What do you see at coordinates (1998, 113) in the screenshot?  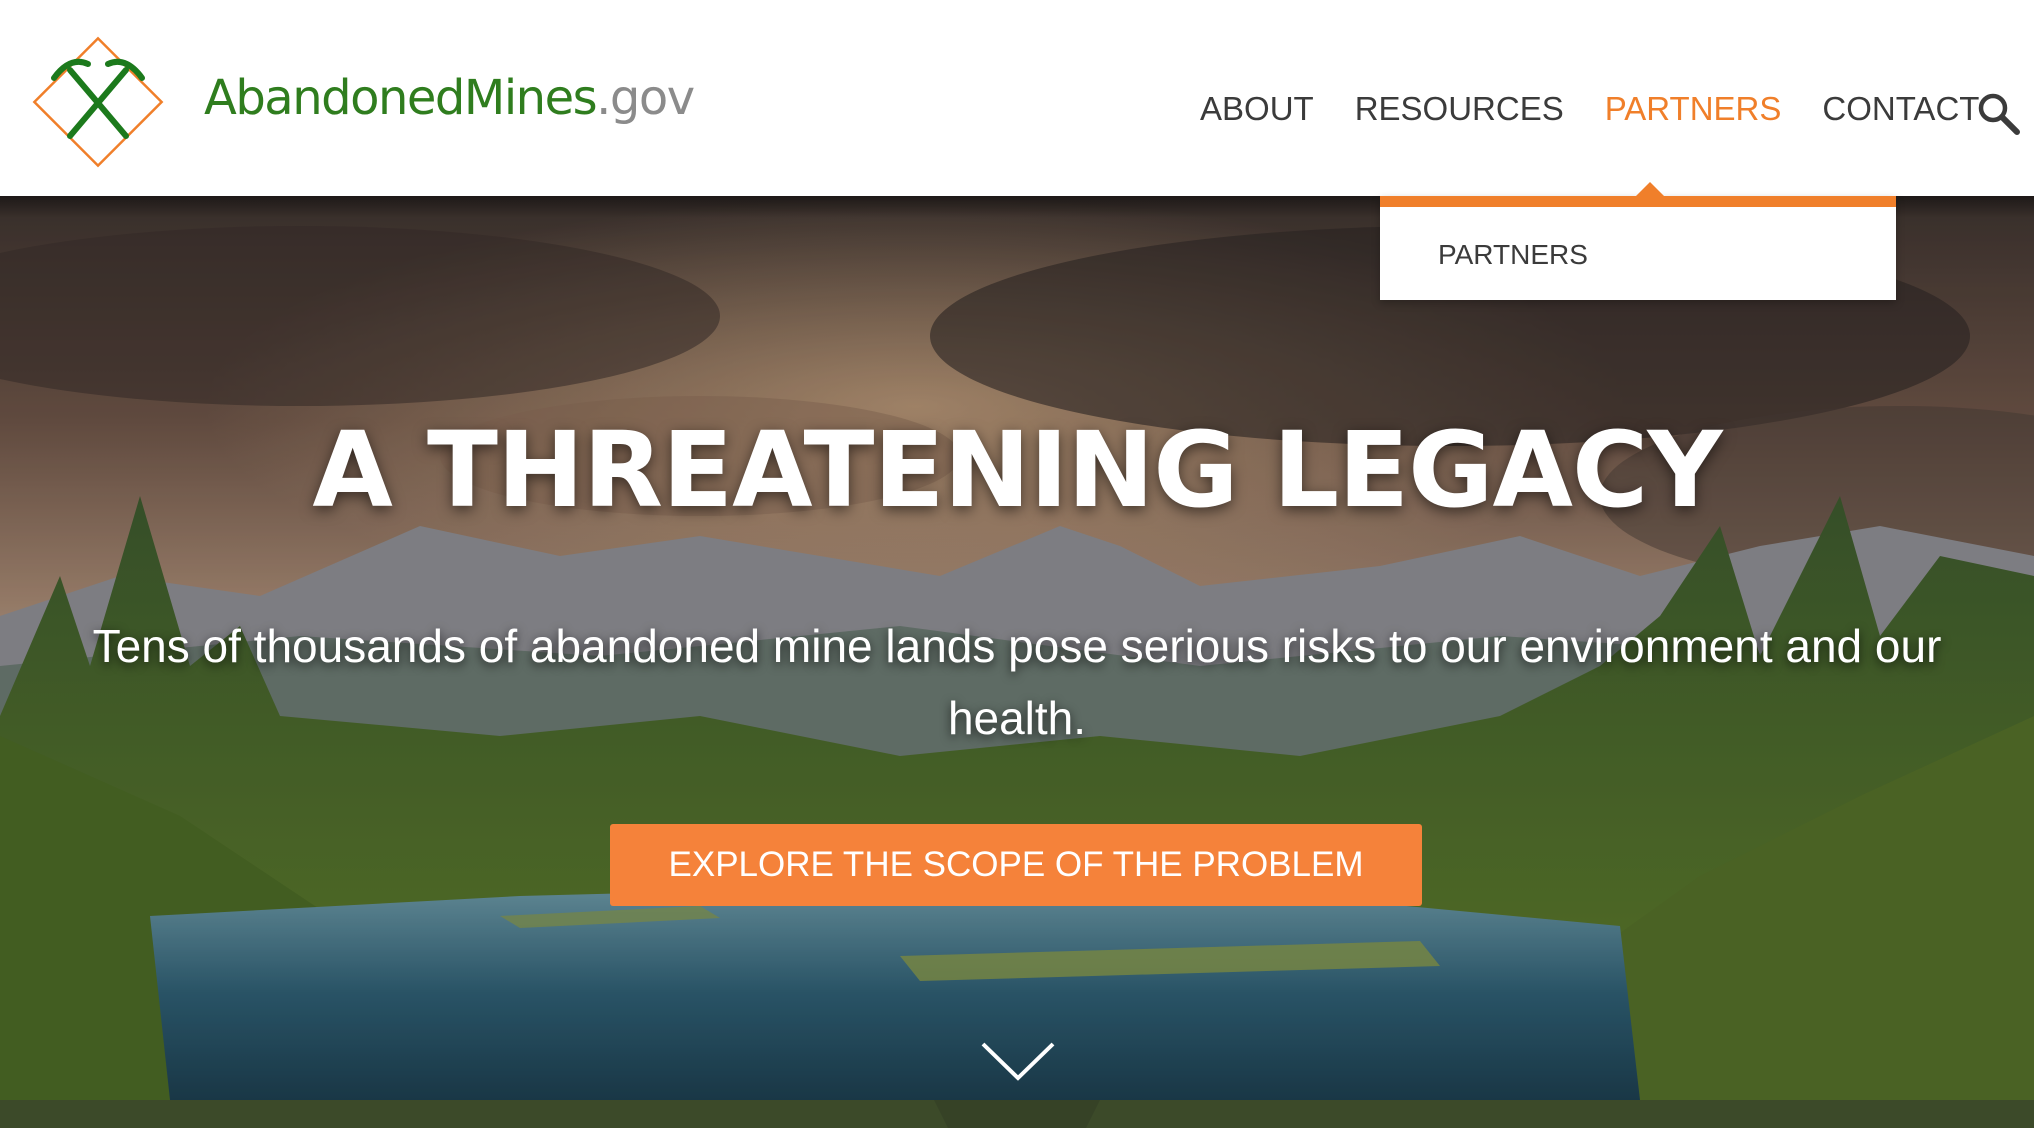 I see `search-icon` at bounding box center [1998, 113].